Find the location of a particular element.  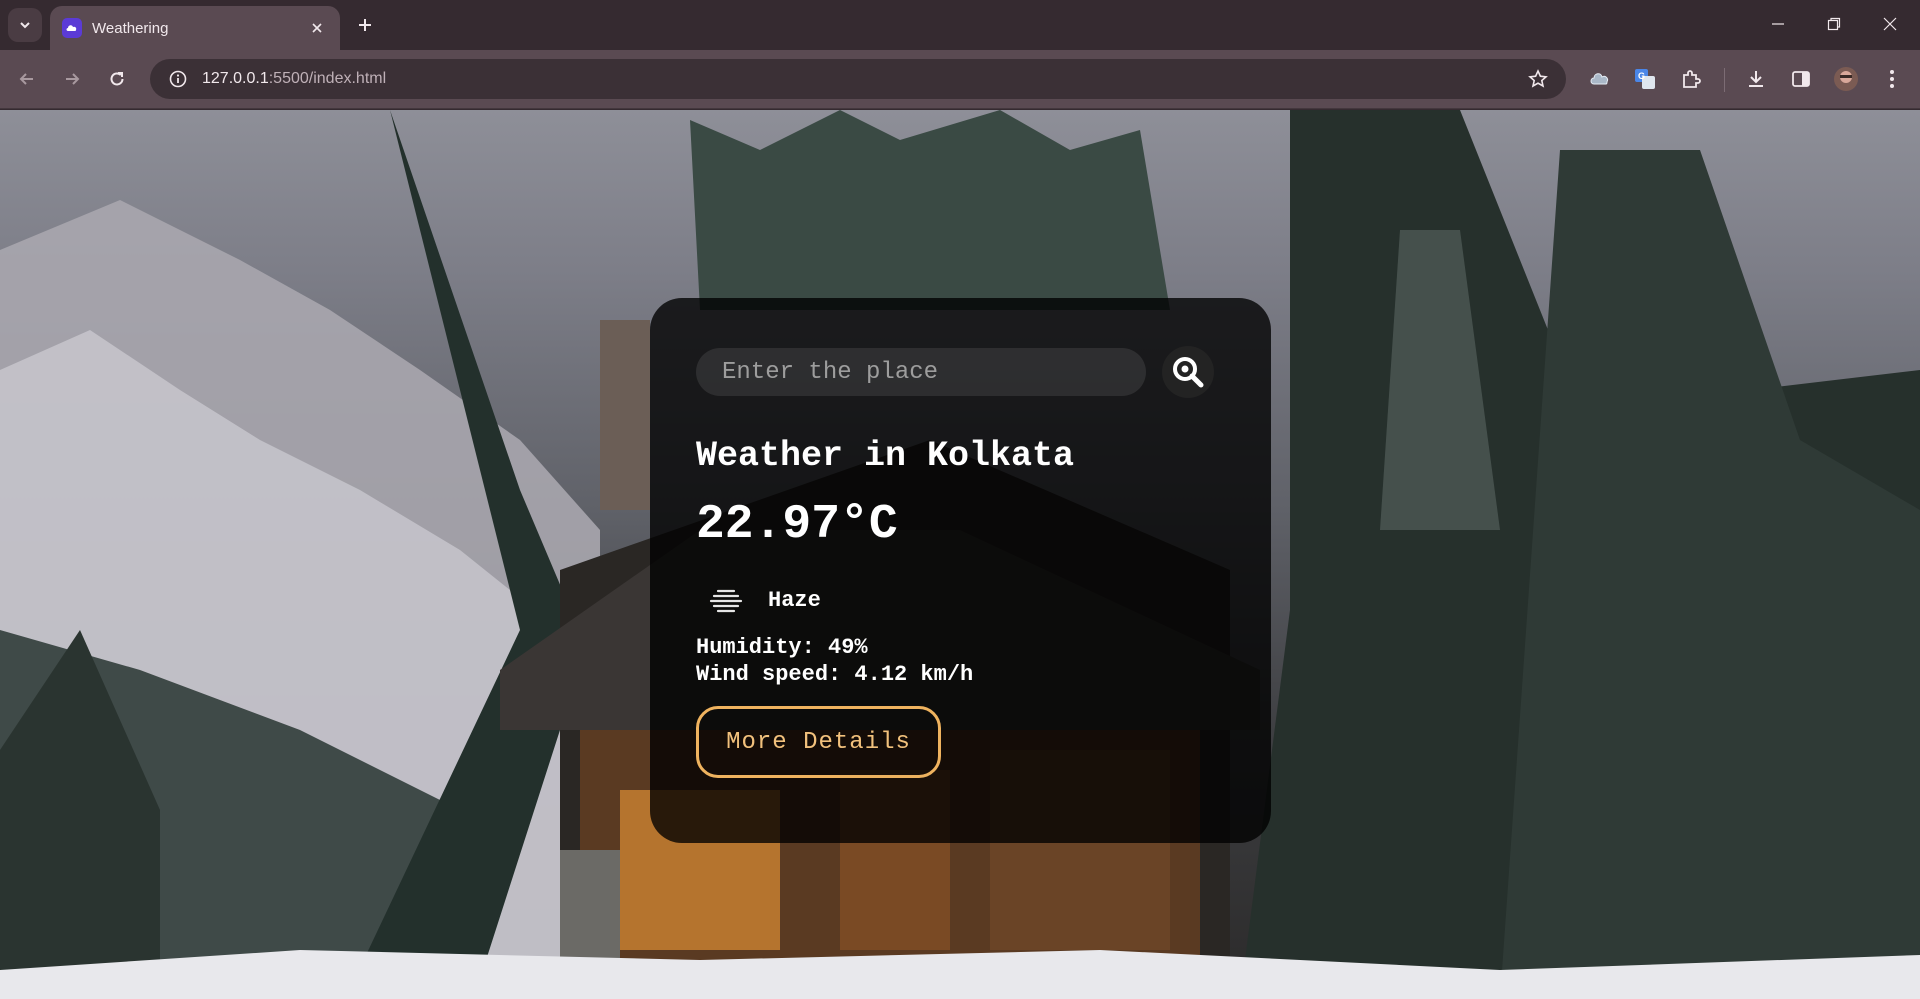

avatar is located at coordinates (1846, 79).